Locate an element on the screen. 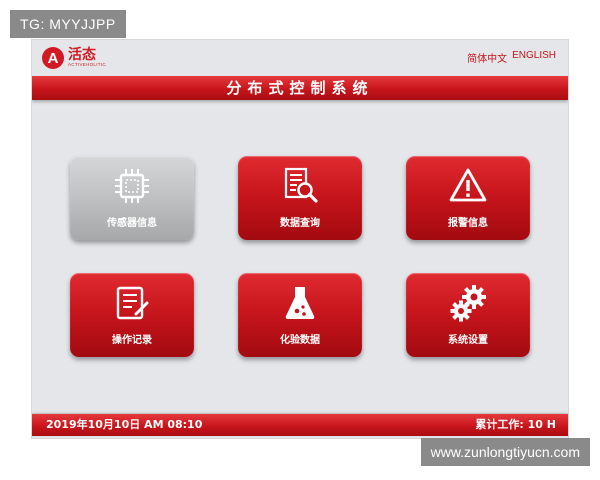 The height and width of the screenshot is (480, 600). watermark-bottom-right: www.zunlongtiyucn.com is located at coordinates (505, 452).